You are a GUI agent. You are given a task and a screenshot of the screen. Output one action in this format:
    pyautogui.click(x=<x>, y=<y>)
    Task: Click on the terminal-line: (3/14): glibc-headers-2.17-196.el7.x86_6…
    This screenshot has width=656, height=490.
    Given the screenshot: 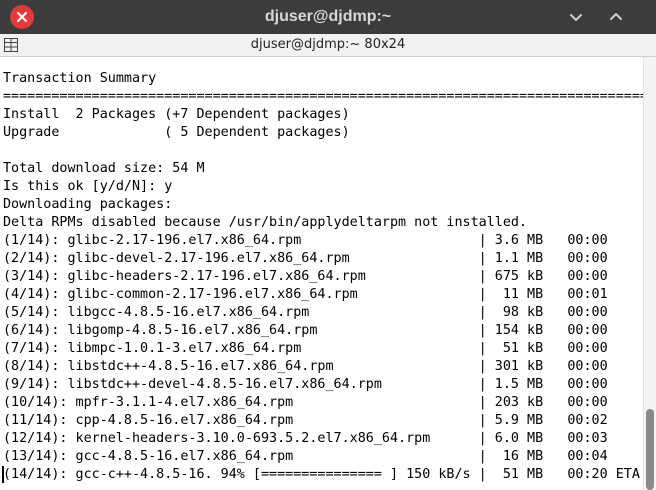 What is the action you would take?
    pyautogui.click(x=305, y=276)
    